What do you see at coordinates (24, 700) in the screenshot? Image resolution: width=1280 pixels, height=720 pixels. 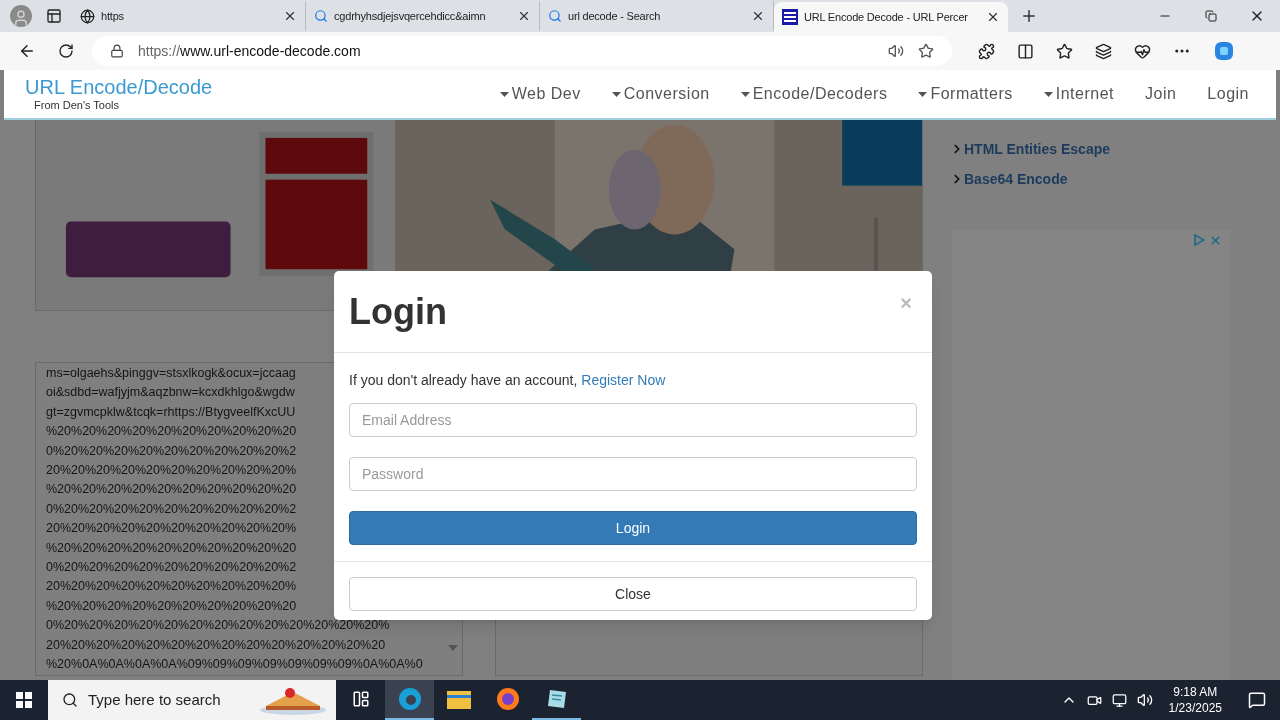 I see `windows-start-icon` at bounding box center [24, 700].